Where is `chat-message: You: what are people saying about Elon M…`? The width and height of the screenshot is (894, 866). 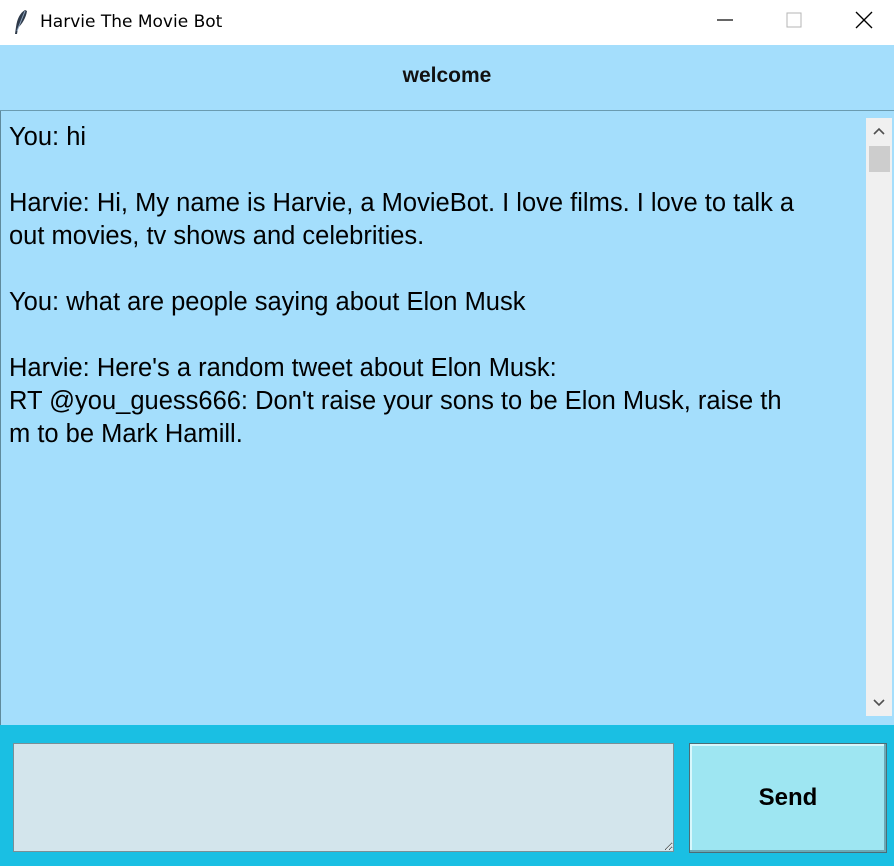
chat-message: You: what are people saying about Elon M… is located at coordinates (267, 302).